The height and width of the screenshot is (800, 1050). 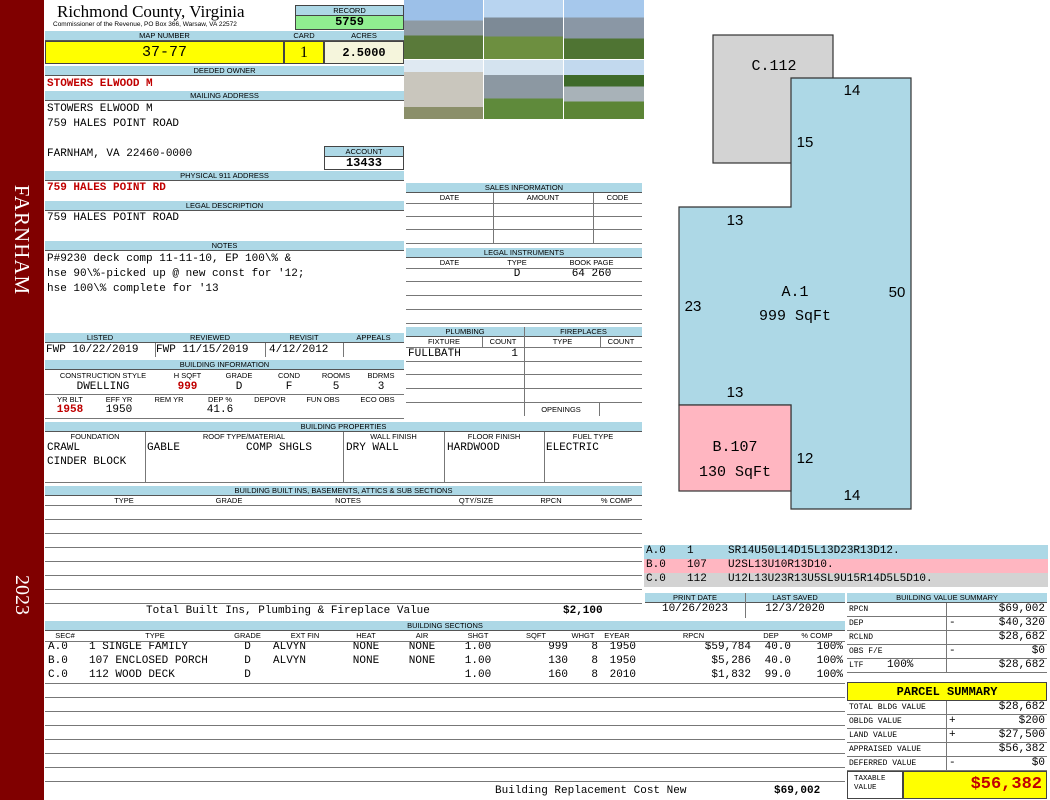 I want to click on section-col-header: EXT FIN, so click(x=305, y=635).